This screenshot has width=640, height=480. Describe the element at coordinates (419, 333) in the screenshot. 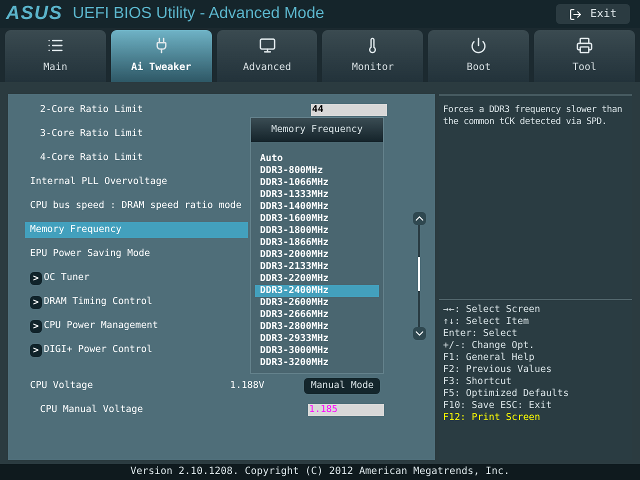

I see `scroll-down-icon` at that location.